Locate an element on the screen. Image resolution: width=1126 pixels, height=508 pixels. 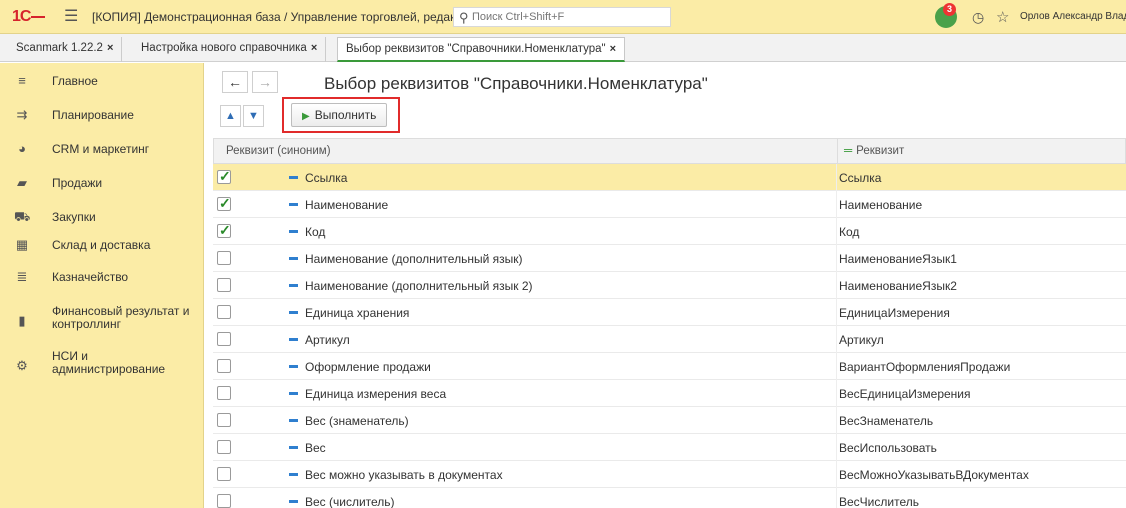
sidebar-item-label: Склад и доставка is located at coordinates (101, 245).